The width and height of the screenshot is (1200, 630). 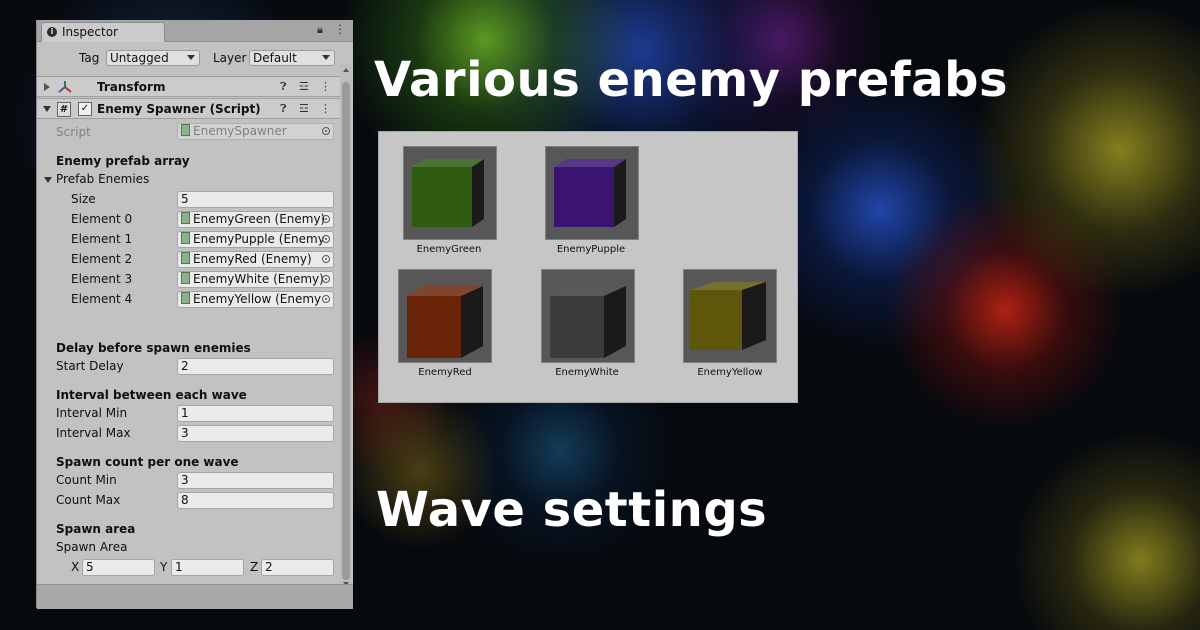 I want to click on count-section-heading: Spawn count per one wave, so click(x=147, y=462).